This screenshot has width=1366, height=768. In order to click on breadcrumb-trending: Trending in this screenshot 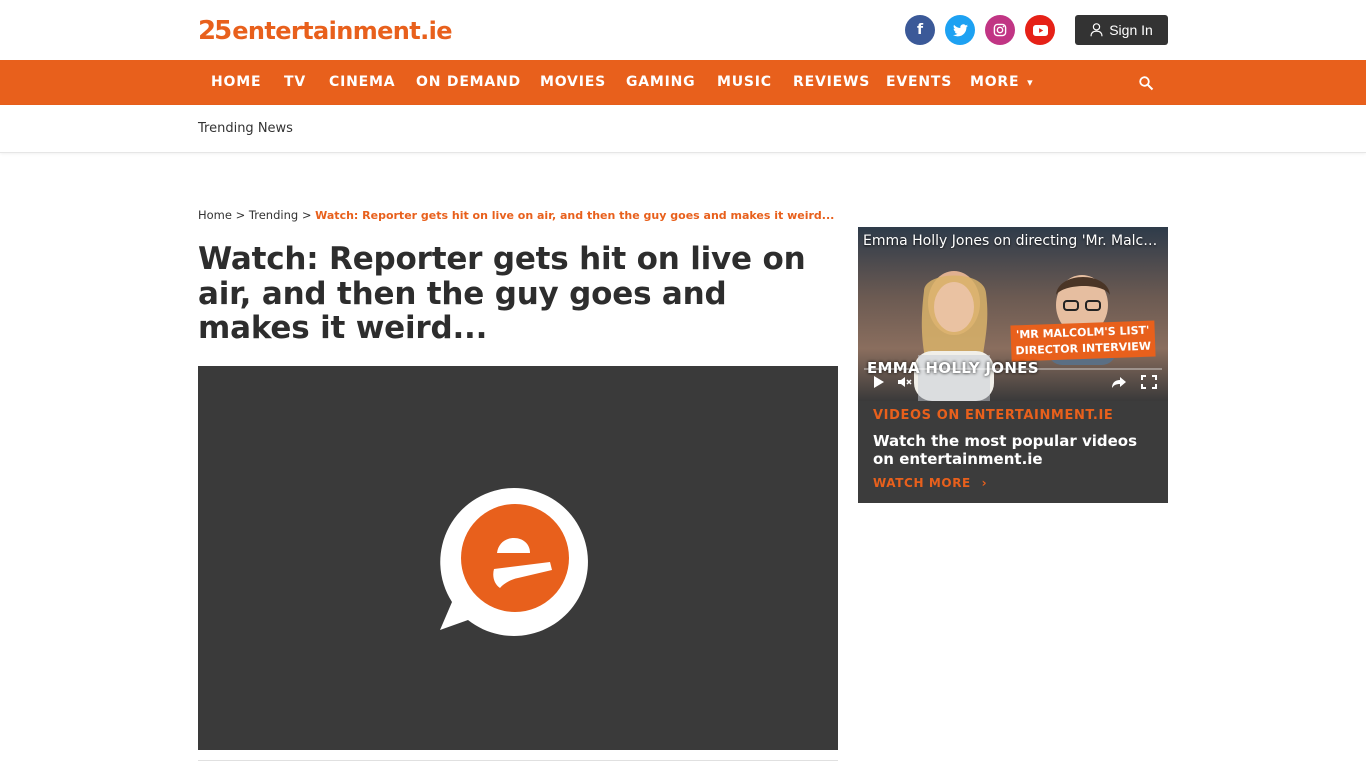, I will do `click(273, 215)`.